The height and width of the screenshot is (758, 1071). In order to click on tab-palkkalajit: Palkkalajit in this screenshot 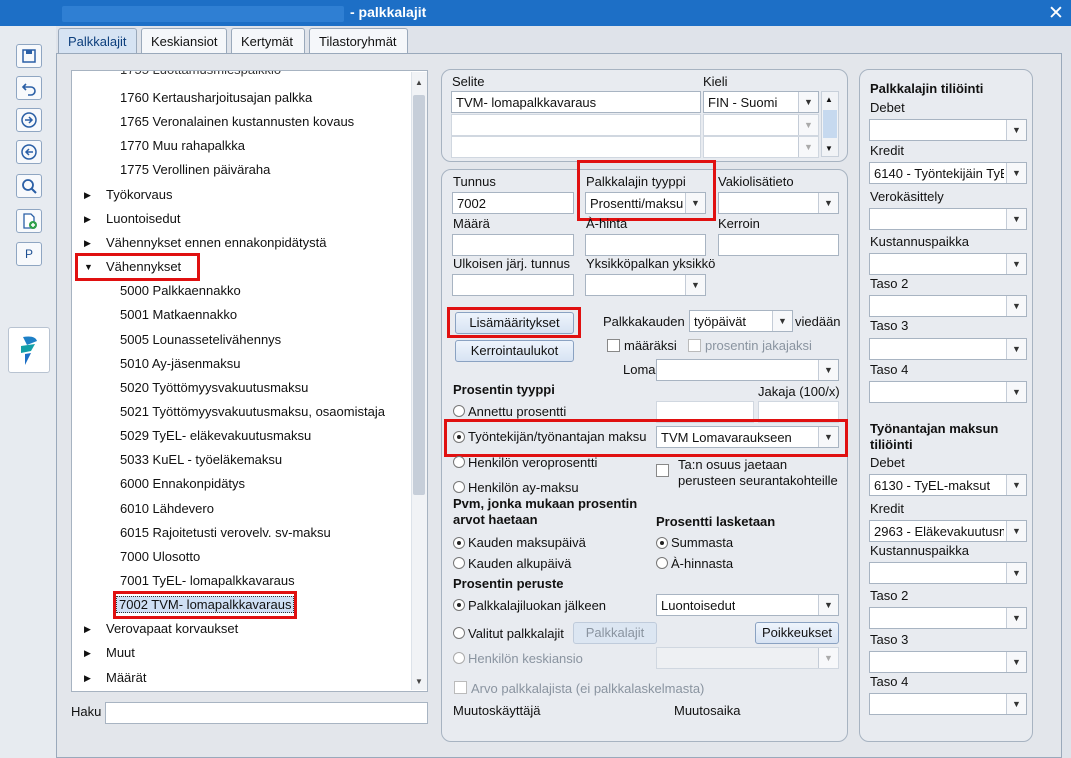, I will do `click(97, 41)`.